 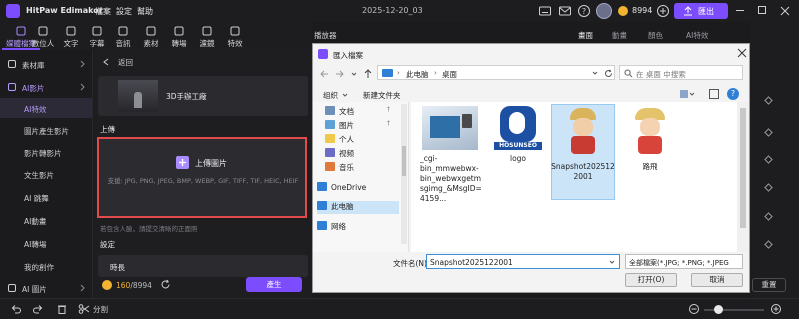 I want to click on path-dropdown-icon, so click(x=595, y=73).